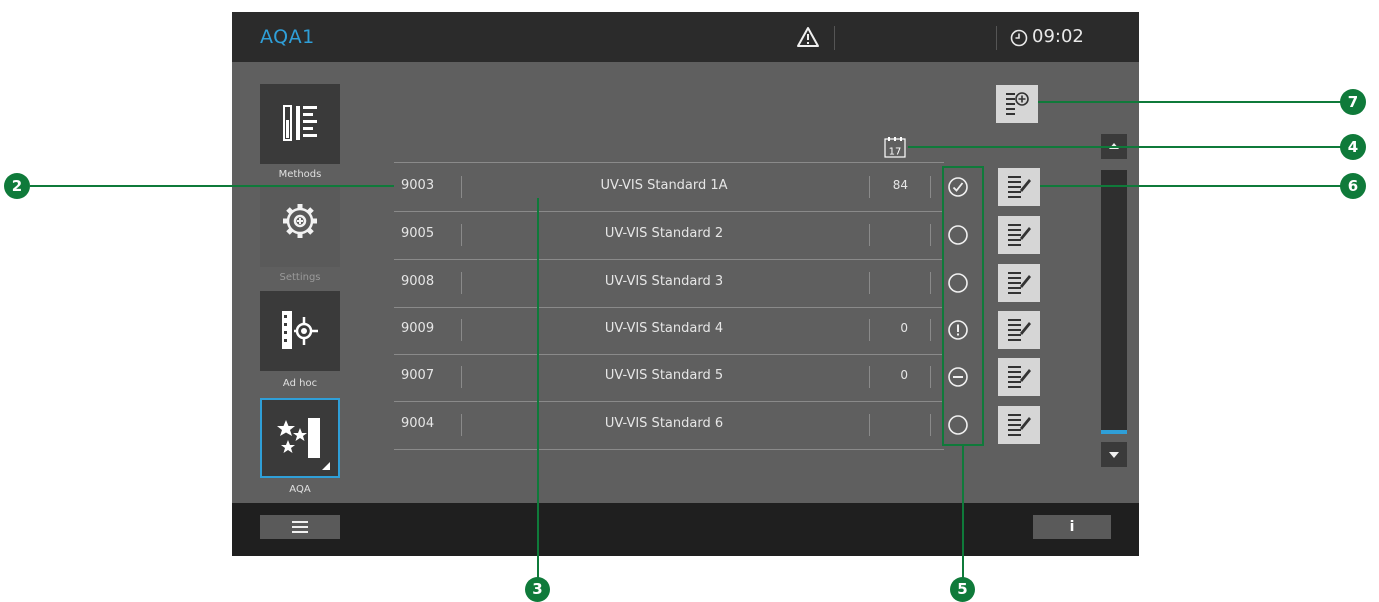 This screenshot has height=602, width=1379. I want to click on callout-2: 2, so click(17, 186).